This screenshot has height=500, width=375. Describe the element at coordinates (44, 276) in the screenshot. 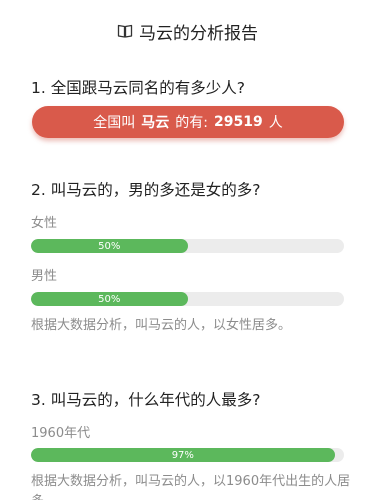

I see `male-label: 男性` at that location.